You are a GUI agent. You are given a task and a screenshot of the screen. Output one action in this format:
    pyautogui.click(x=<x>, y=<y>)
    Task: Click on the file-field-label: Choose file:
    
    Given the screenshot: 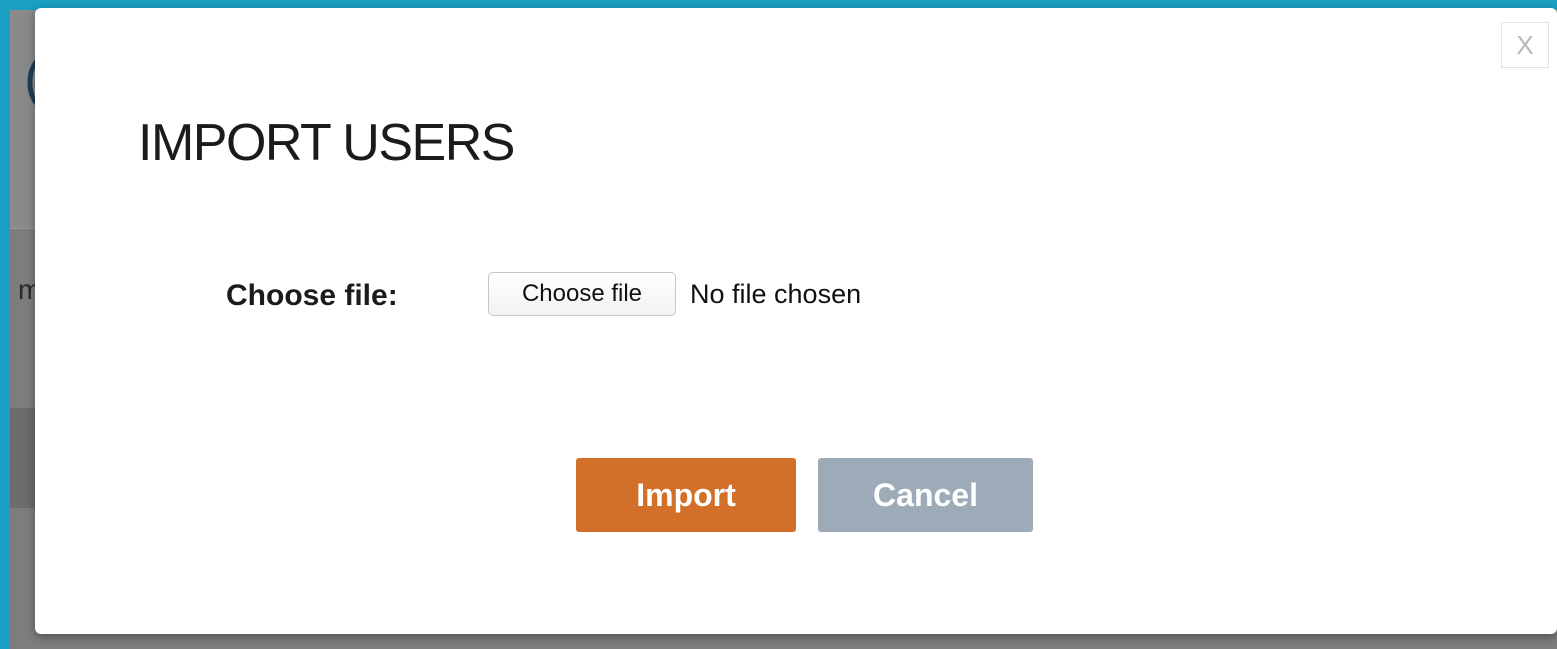 What is the action you would take?
    pyautogui.click(x=312, y=295)
    